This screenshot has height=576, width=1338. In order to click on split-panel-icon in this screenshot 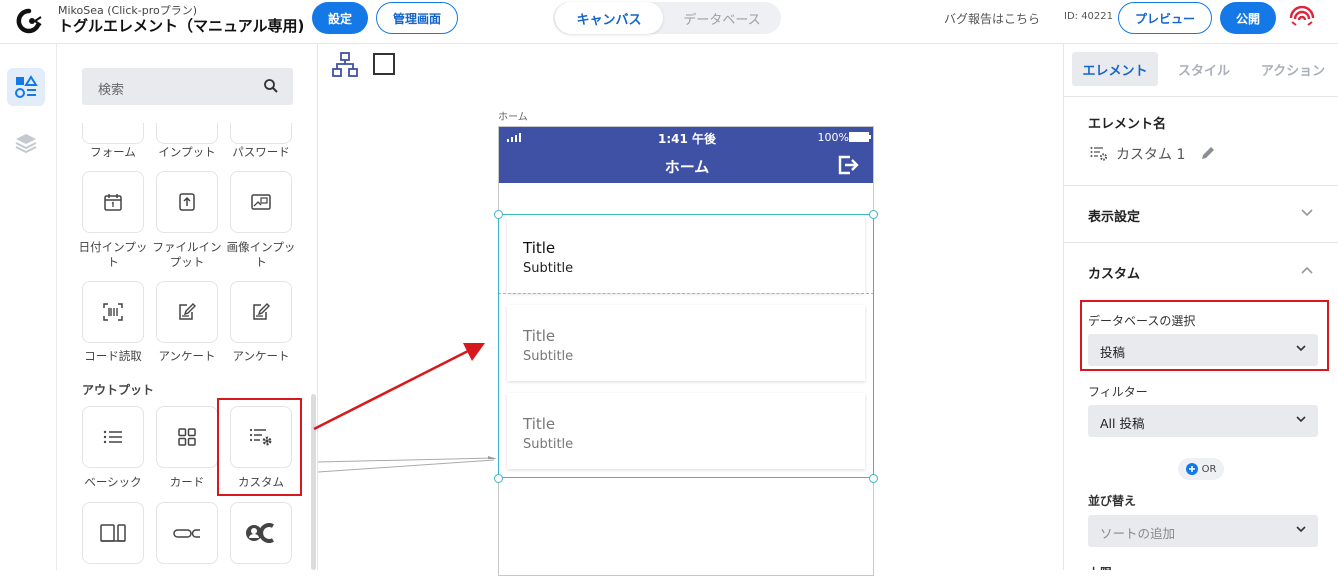, I will do `click(113, 533)`.